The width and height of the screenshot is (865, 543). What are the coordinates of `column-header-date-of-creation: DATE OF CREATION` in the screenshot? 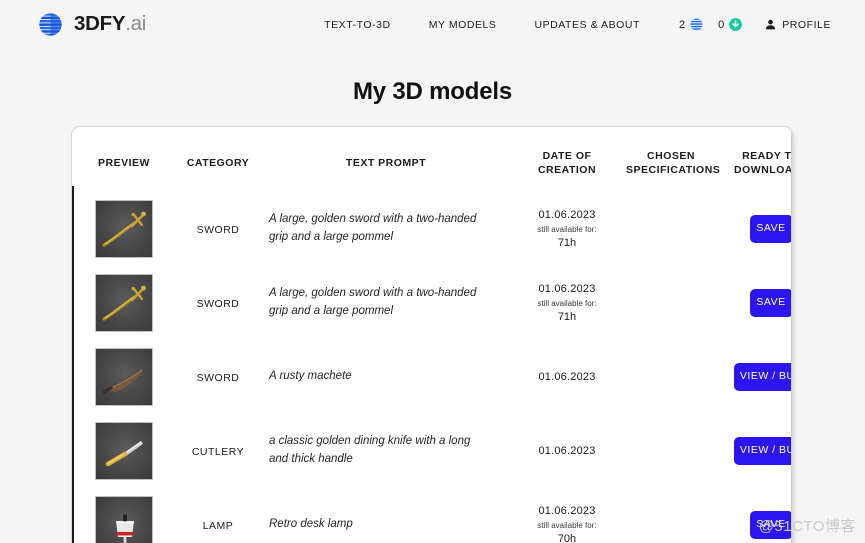 It's located at (567, 159).